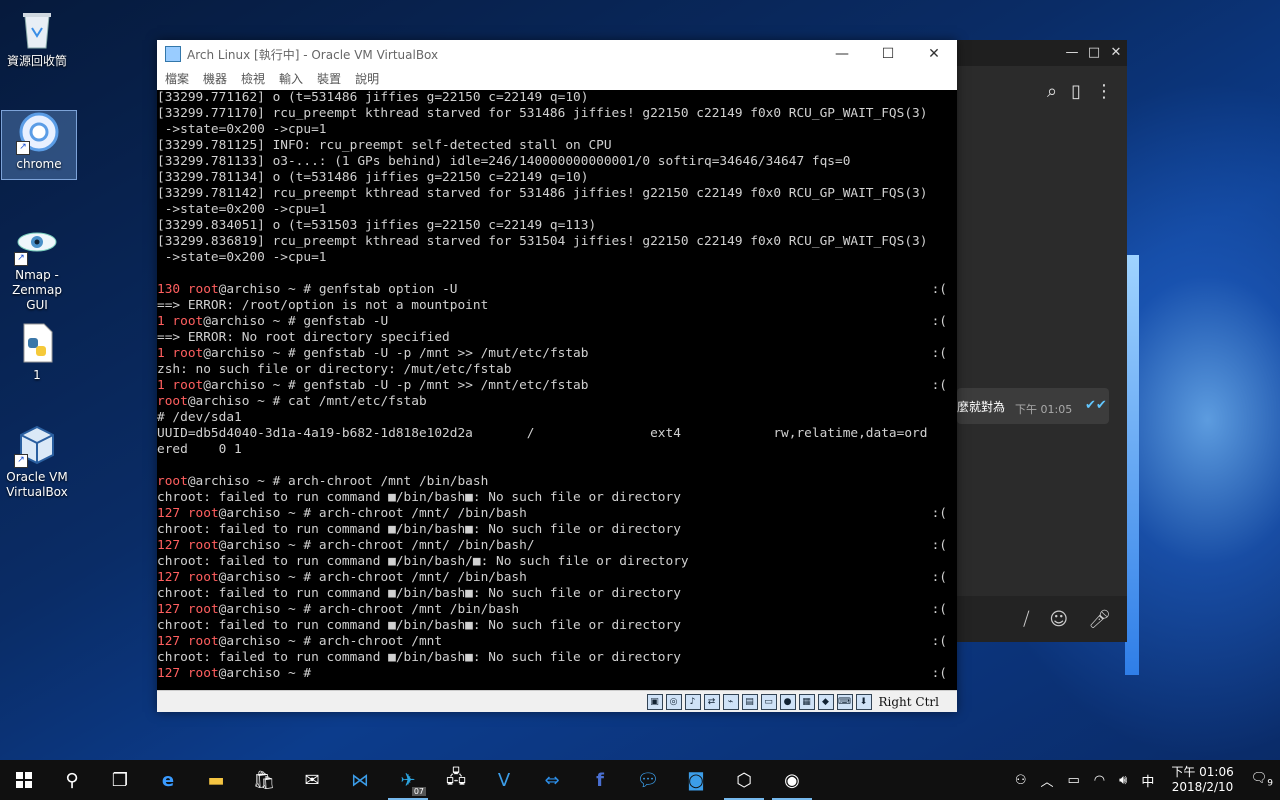 The width and height of the screenshot is (1280, 800). Describe the element at coordinates (216, 780) in the screenshot. I see `file-explorer-icon: ▬` at that location.